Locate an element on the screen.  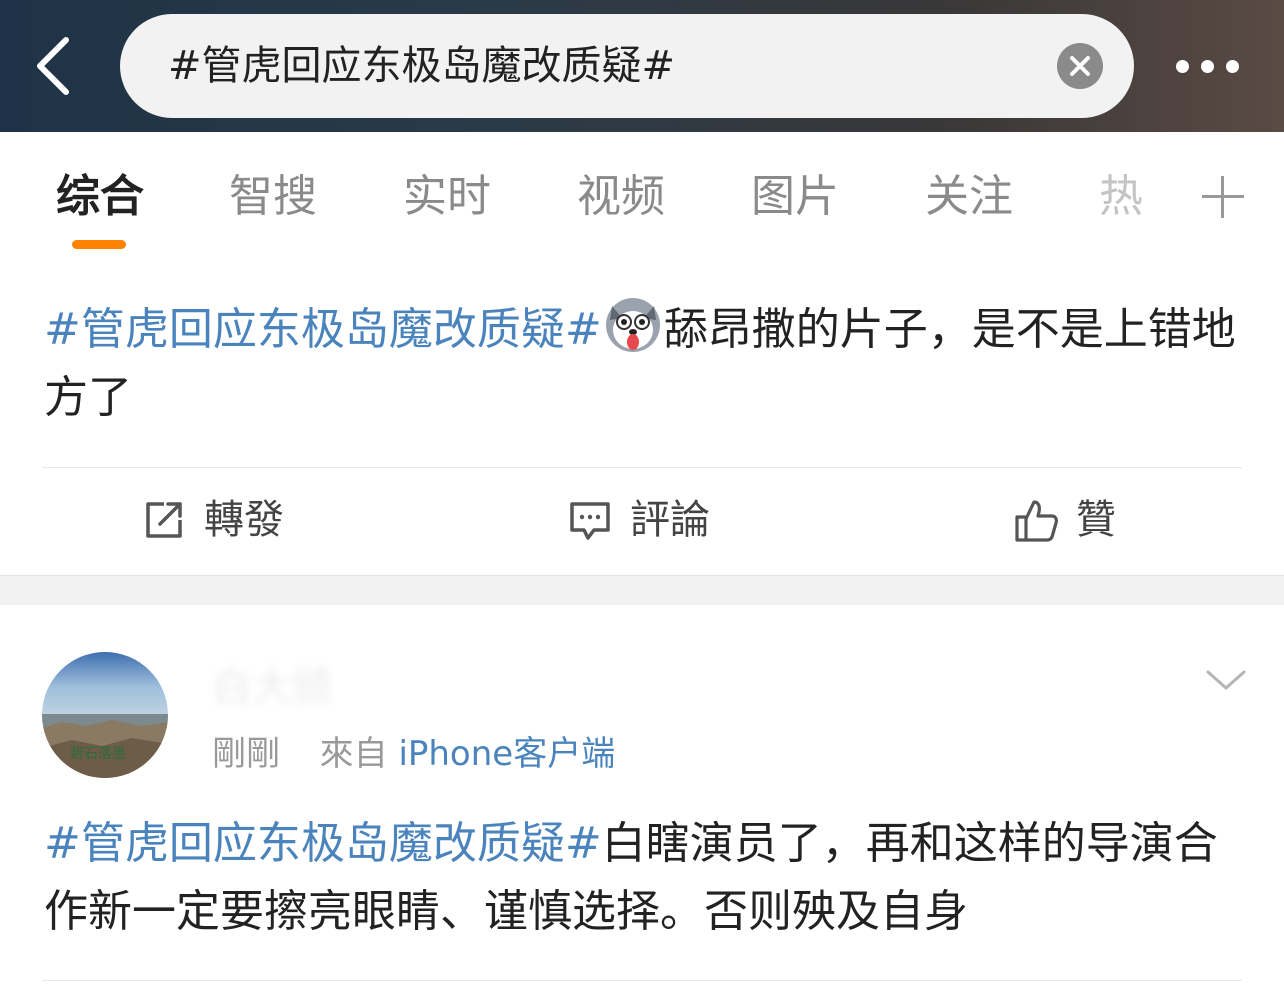
clear-search-icon is located at coordinates (1080, 66).